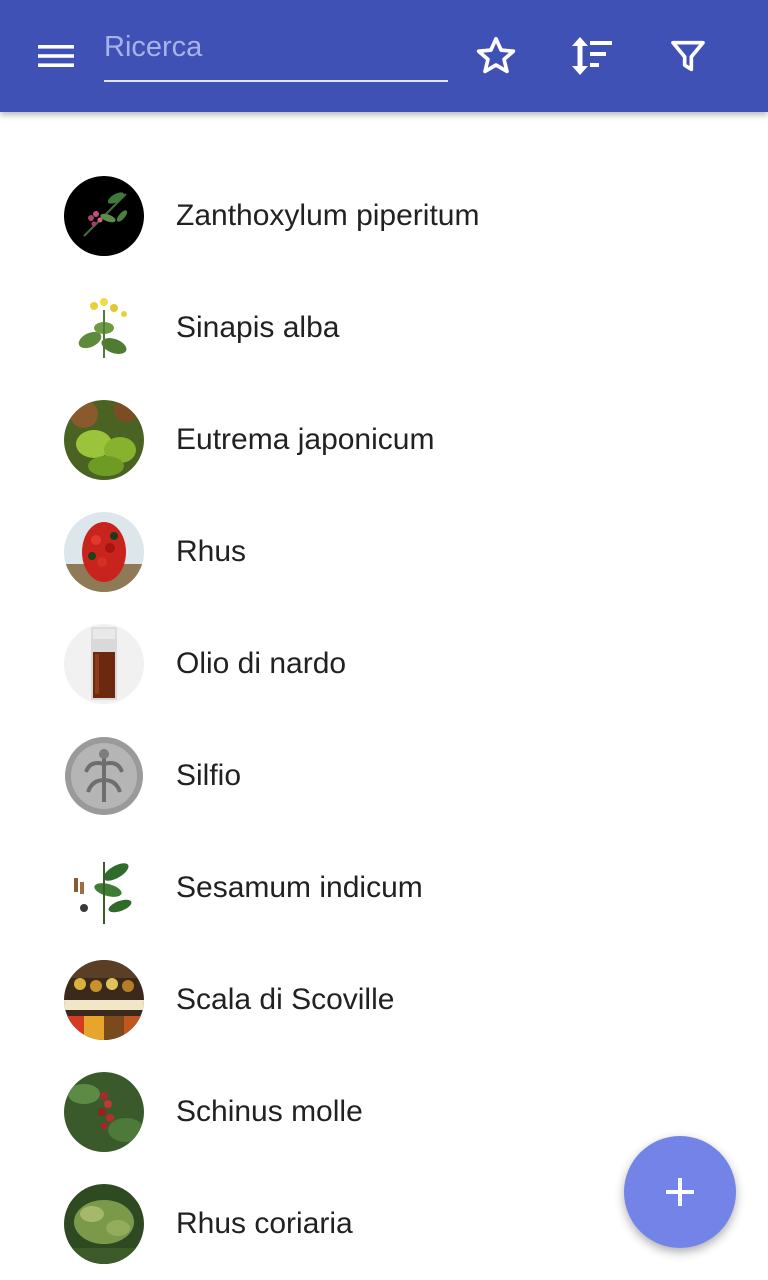  I want to click on filter-button, so click(688, 56).